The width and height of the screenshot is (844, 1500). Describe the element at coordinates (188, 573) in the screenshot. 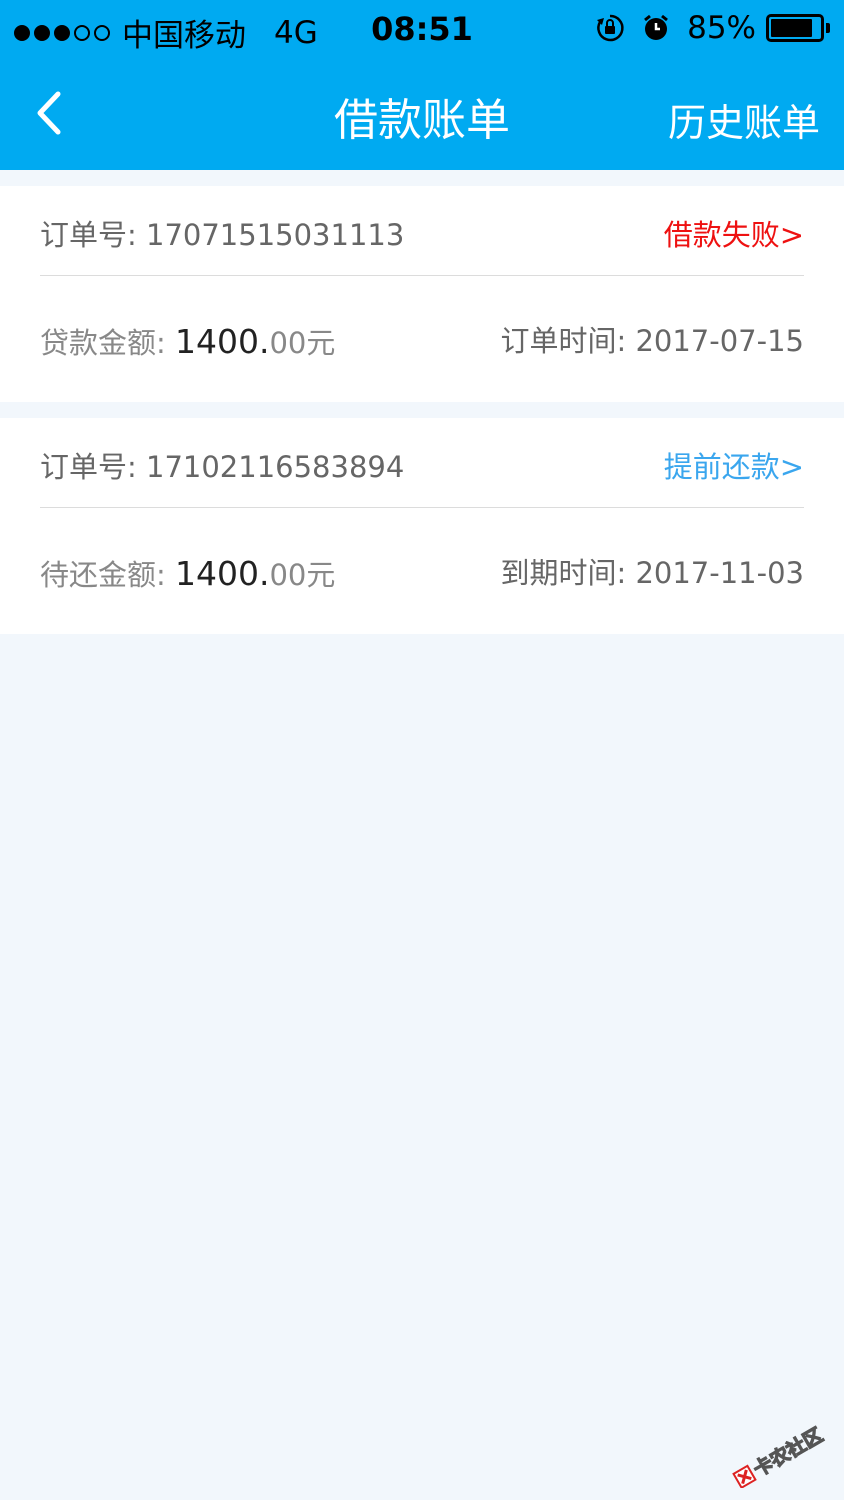

I see `repay-amount: 待还金额: 1400.00元` at that location.